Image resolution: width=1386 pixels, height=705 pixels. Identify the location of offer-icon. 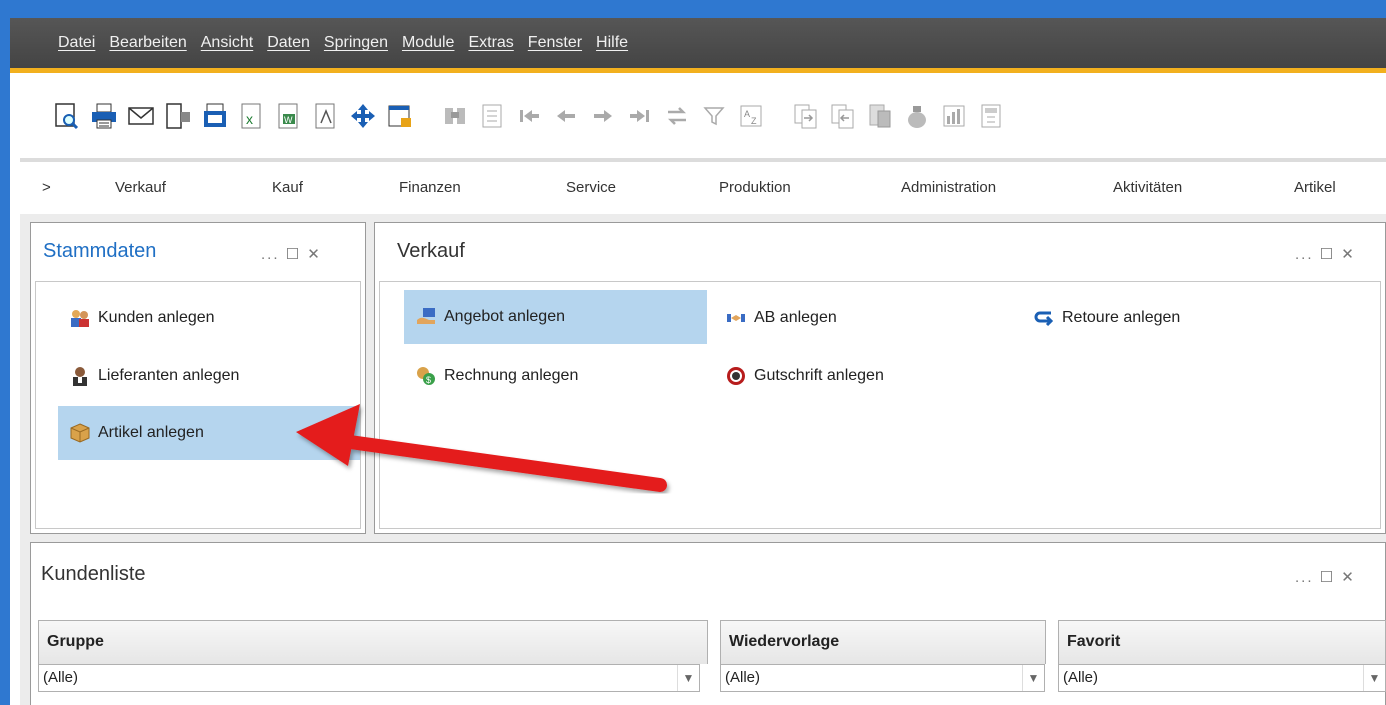
(426, 317).